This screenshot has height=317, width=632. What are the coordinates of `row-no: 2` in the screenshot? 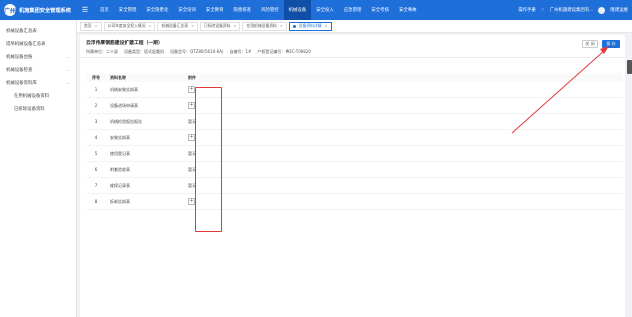 It's located at (96, 105).